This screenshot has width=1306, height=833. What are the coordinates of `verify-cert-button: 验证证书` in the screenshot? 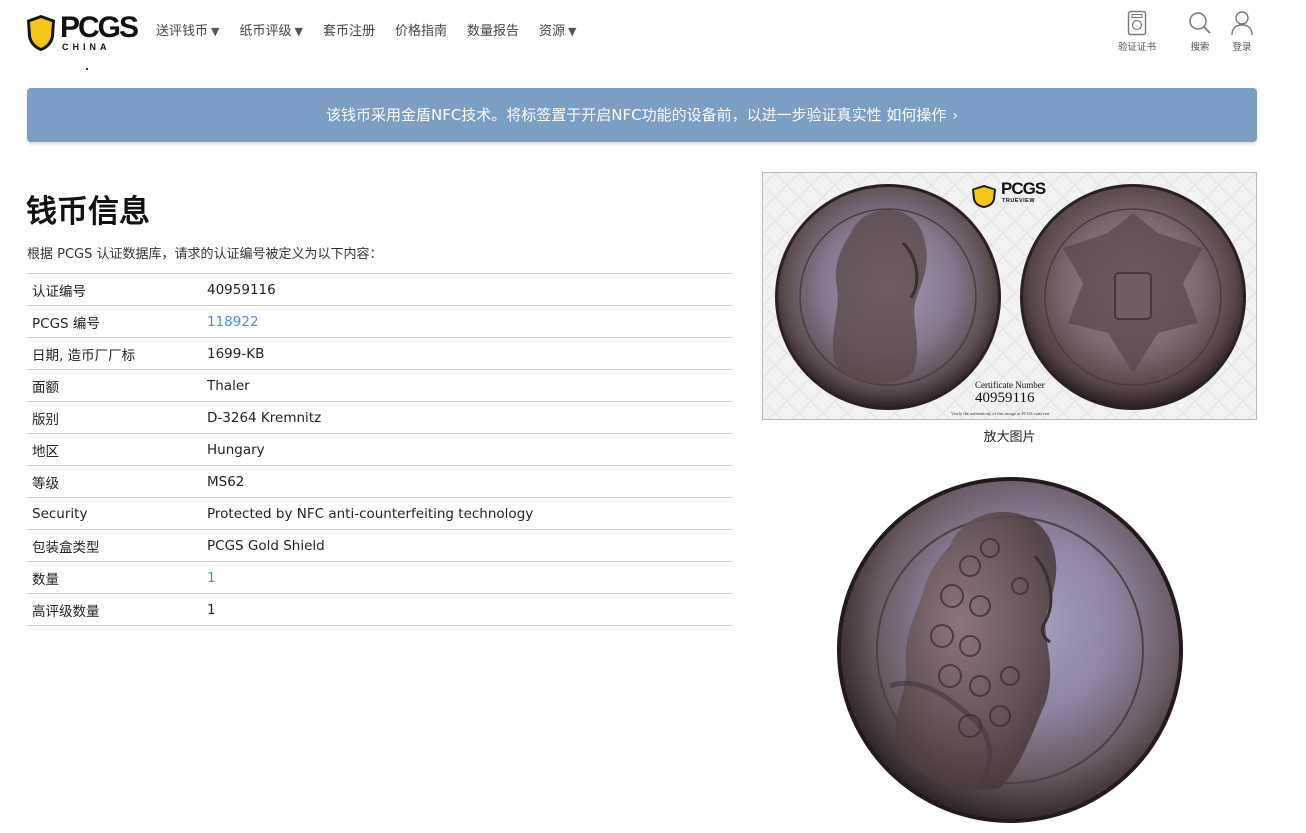 It's located at (1137, 31).